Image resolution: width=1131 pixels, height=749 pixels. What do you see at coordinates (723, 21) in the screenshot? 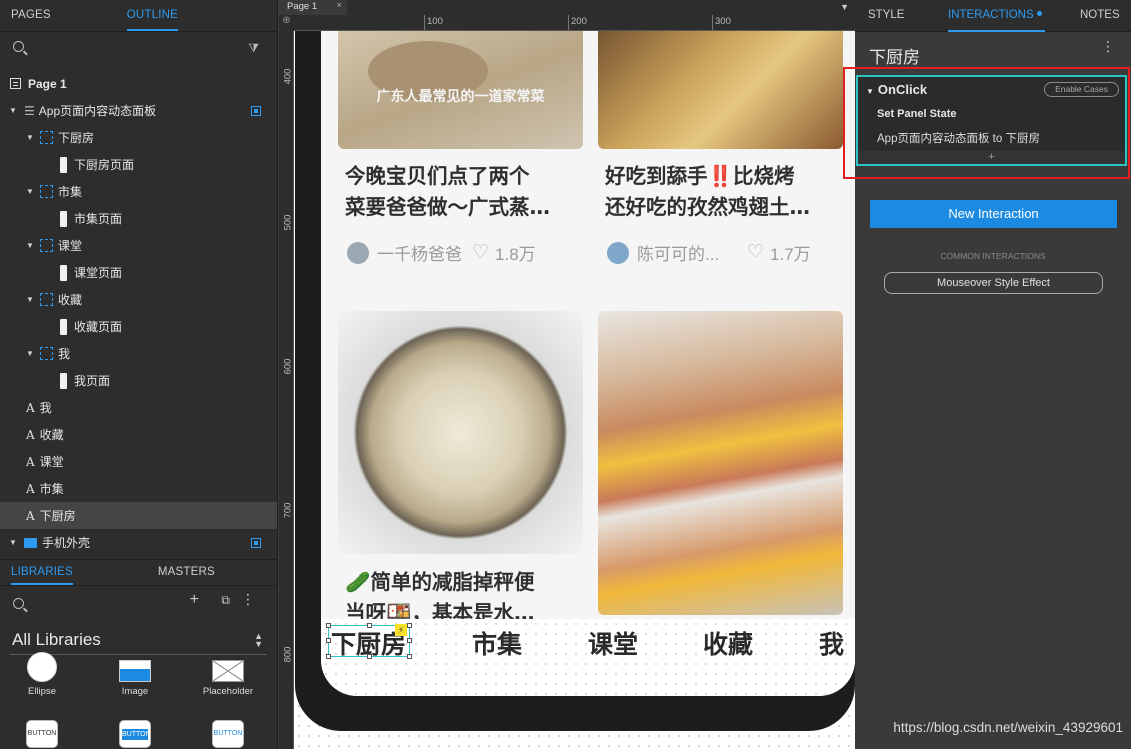
I see `ruler-label: 300` at bounding box center [723, 21].